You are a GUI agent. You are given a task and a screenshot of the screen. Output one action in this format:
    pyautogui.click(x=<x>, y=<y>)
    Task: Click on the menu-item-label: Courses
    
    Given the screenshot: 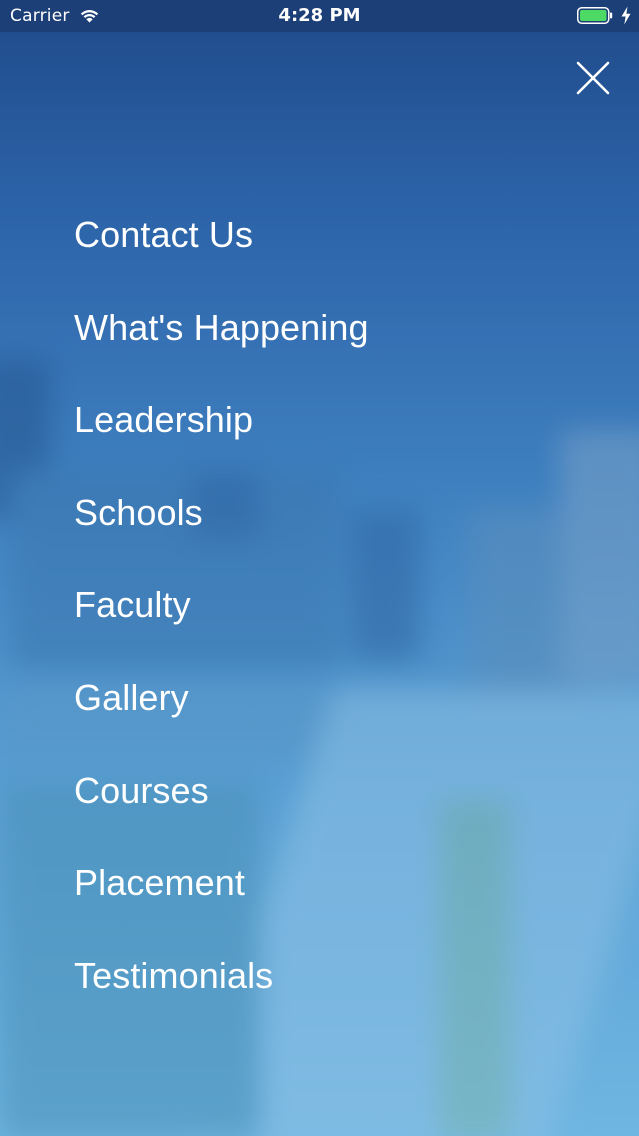 What is the action you would take?
    pyautogui.click(x=141, y=791)
    